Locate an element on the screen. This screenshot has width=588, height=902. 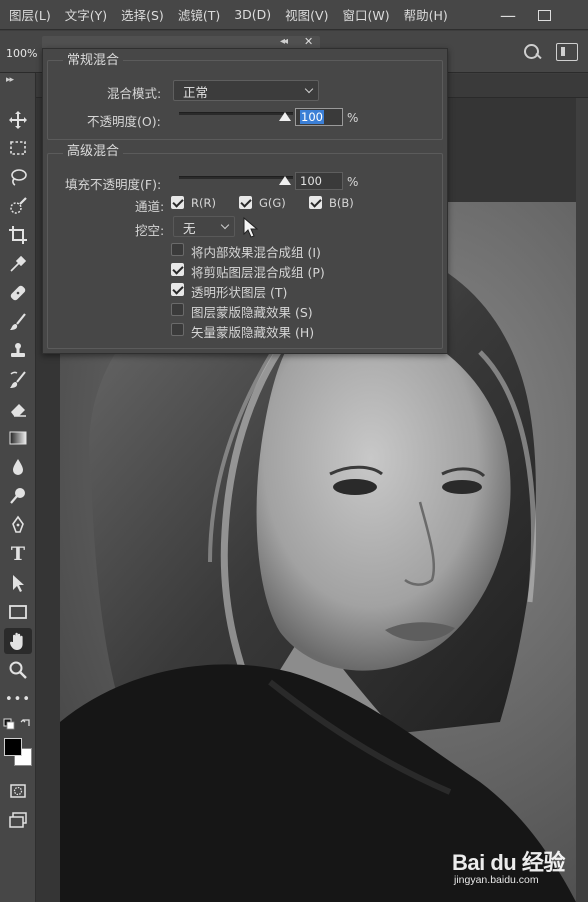
opacity-label: 不透明度(O): is located at coordinates (124, 121).